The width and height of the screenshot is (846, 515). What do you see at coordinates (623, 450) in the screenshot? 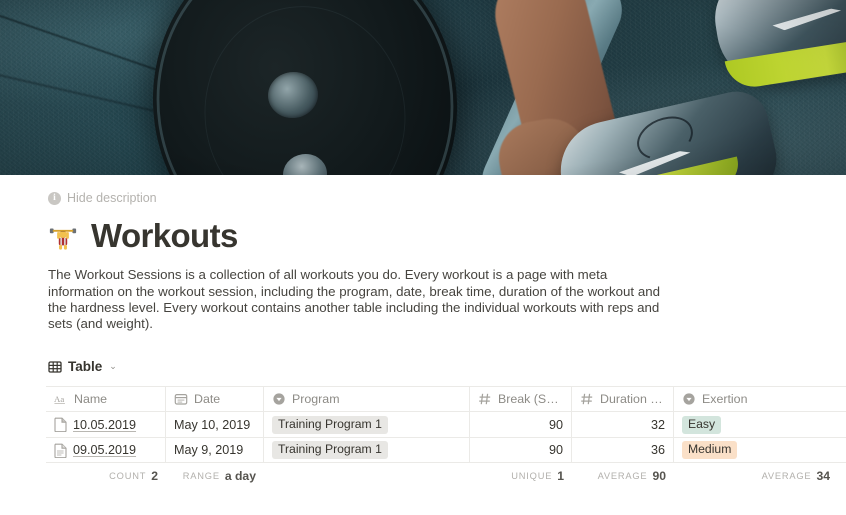
I see `cell-duration: 36` at bounding box center [623, 450].